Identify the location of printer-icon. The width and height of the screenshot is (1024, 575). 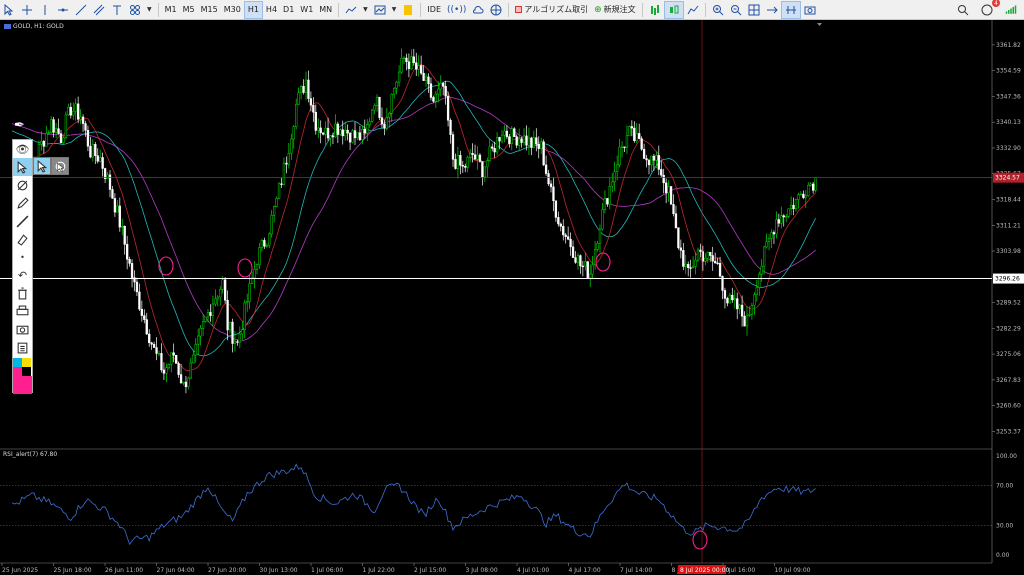
(22, 311).